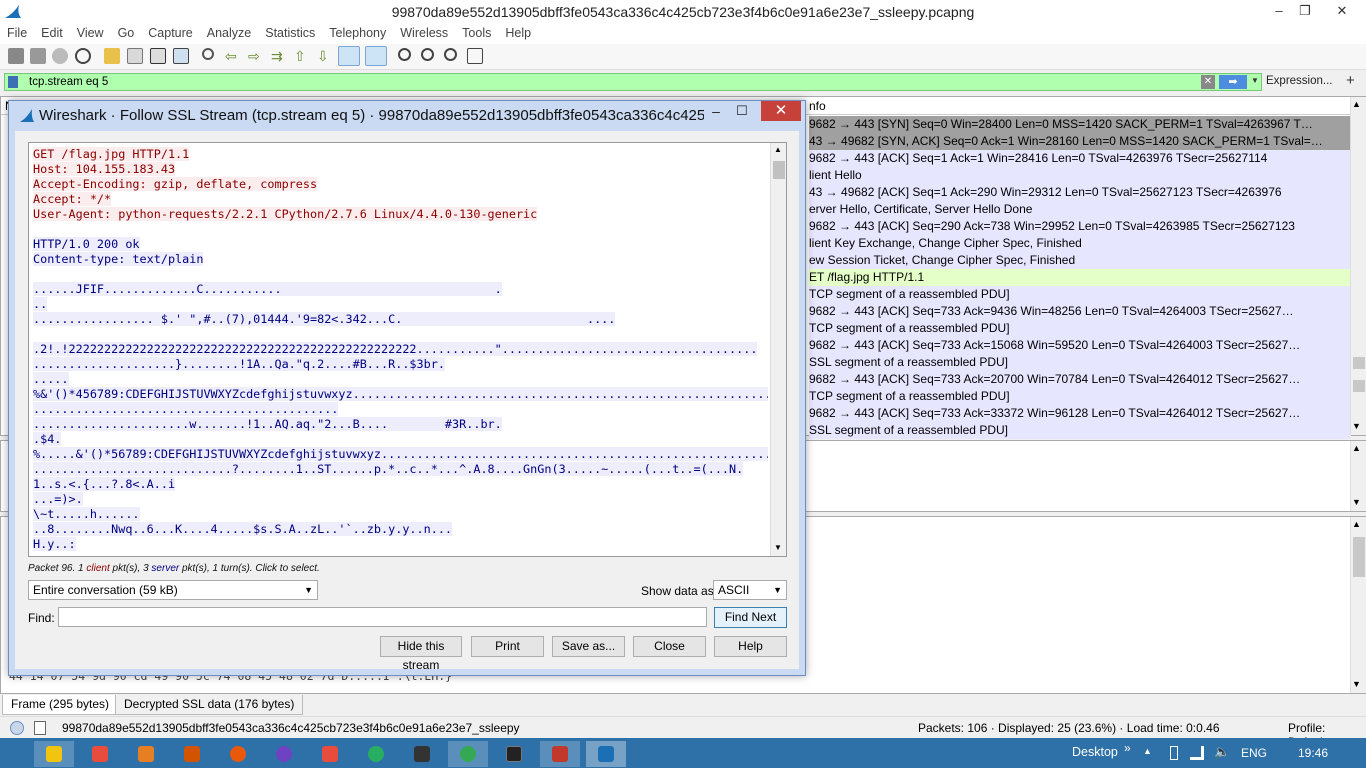 The width and height of the screenshot is (1366, 768). I want to click on go-forward-icon: ⇨, so click(256, 56).